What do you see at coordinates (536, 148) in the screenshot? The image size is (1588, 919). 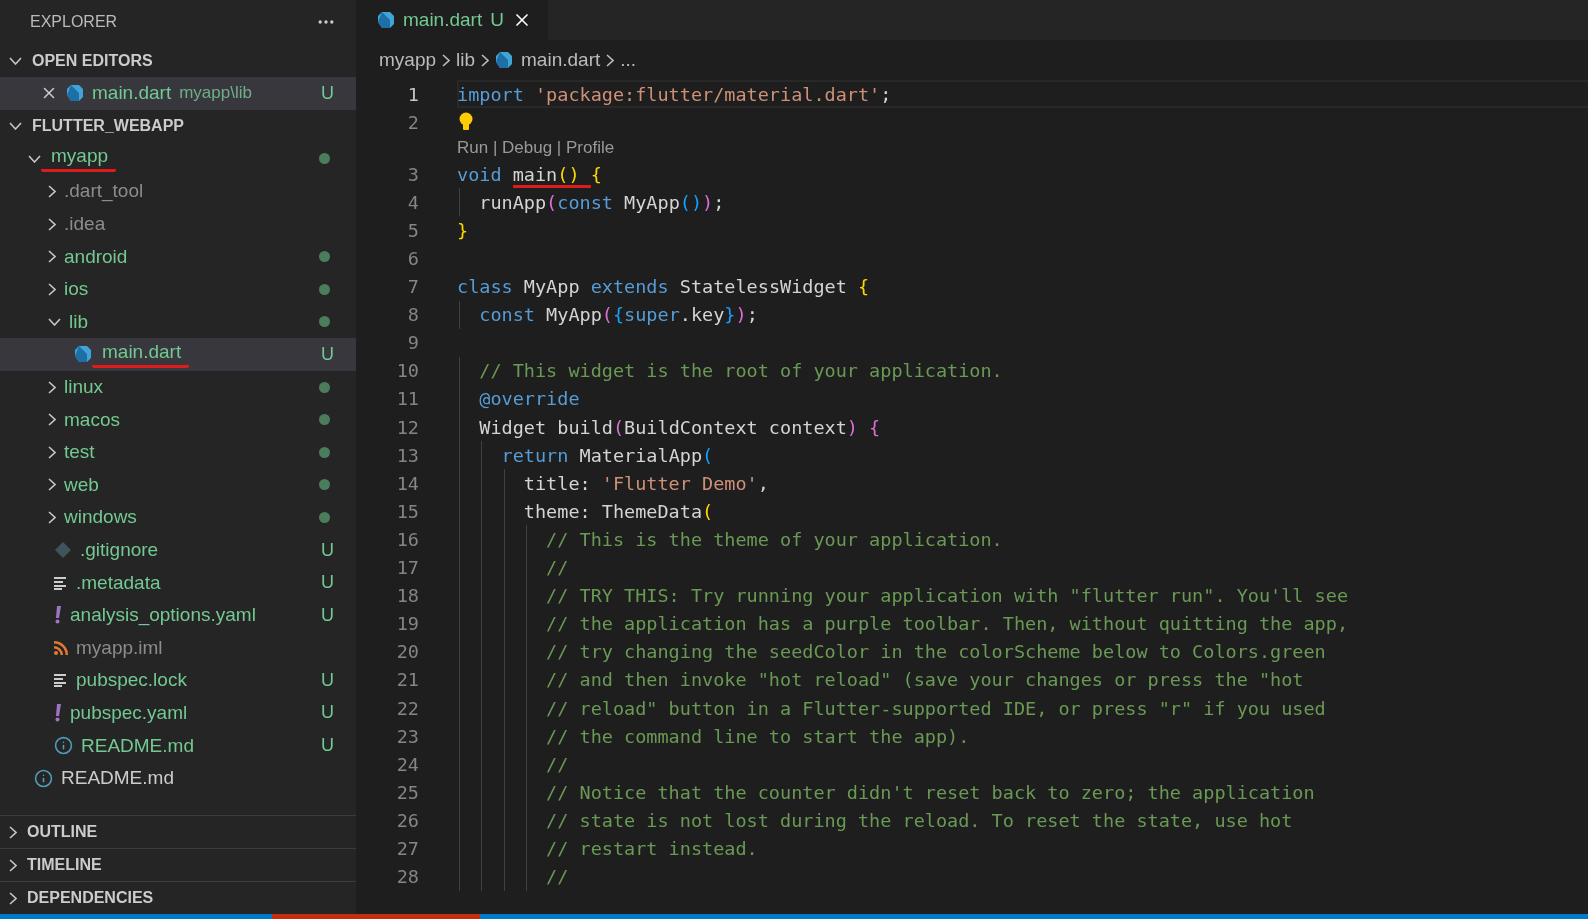 I see `code-lens: Run | Debug | Profile` at bounding box center [536, 148].